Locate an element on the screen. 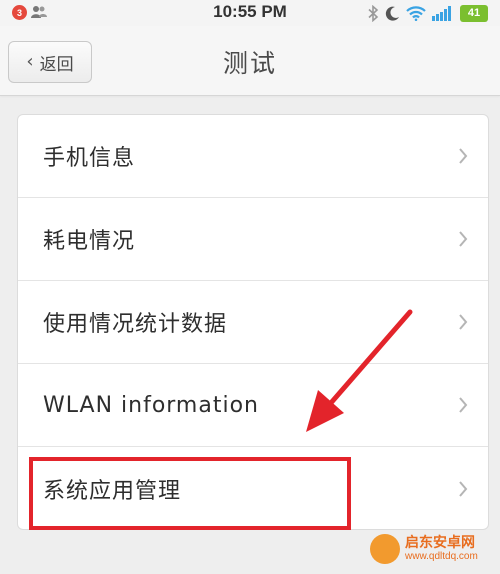  contacts-icon is located at coordinates (39, 12).